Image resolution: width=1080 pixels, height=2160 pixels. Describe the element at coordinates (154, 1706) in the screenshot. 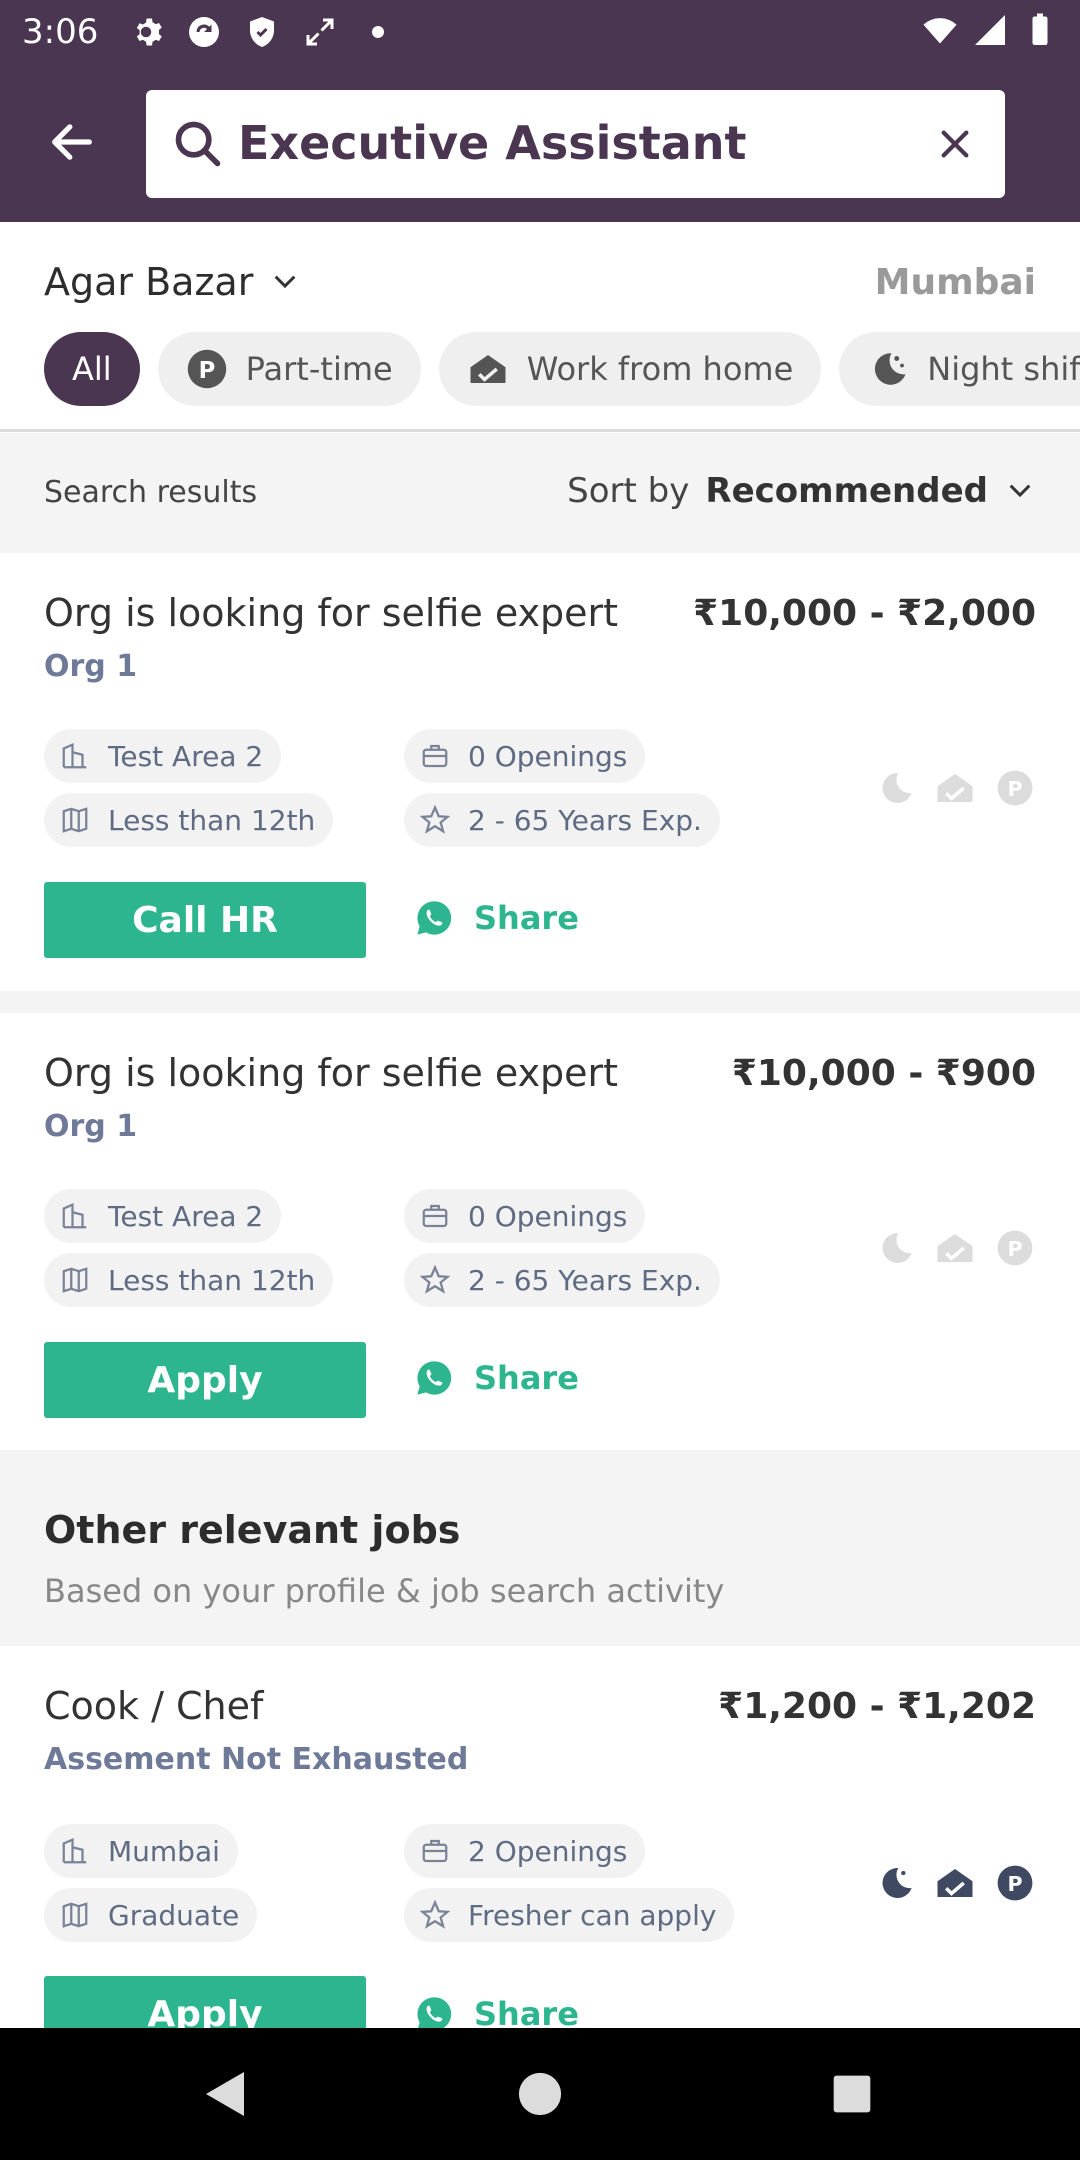

I see `job-title: Cook / Chef` at that location.